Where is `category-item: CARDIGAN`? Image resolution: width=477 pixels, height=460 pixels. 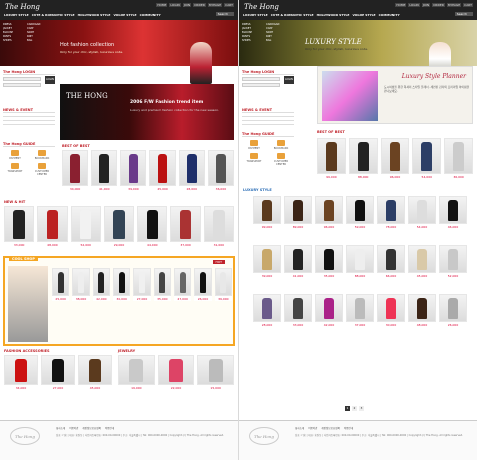
category-item: CARDIGAN is located at coordinates (276, 24).